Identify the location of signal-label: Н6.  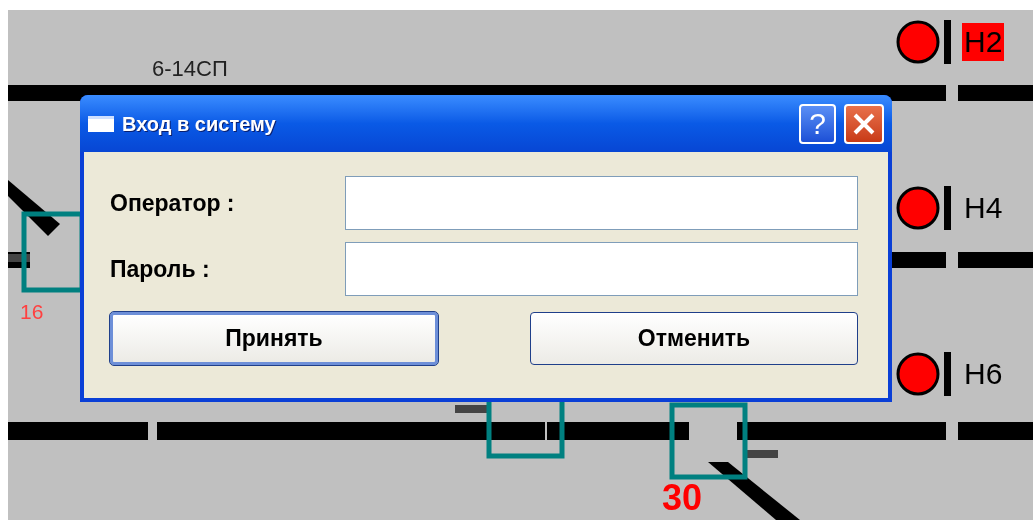
(983, 374).